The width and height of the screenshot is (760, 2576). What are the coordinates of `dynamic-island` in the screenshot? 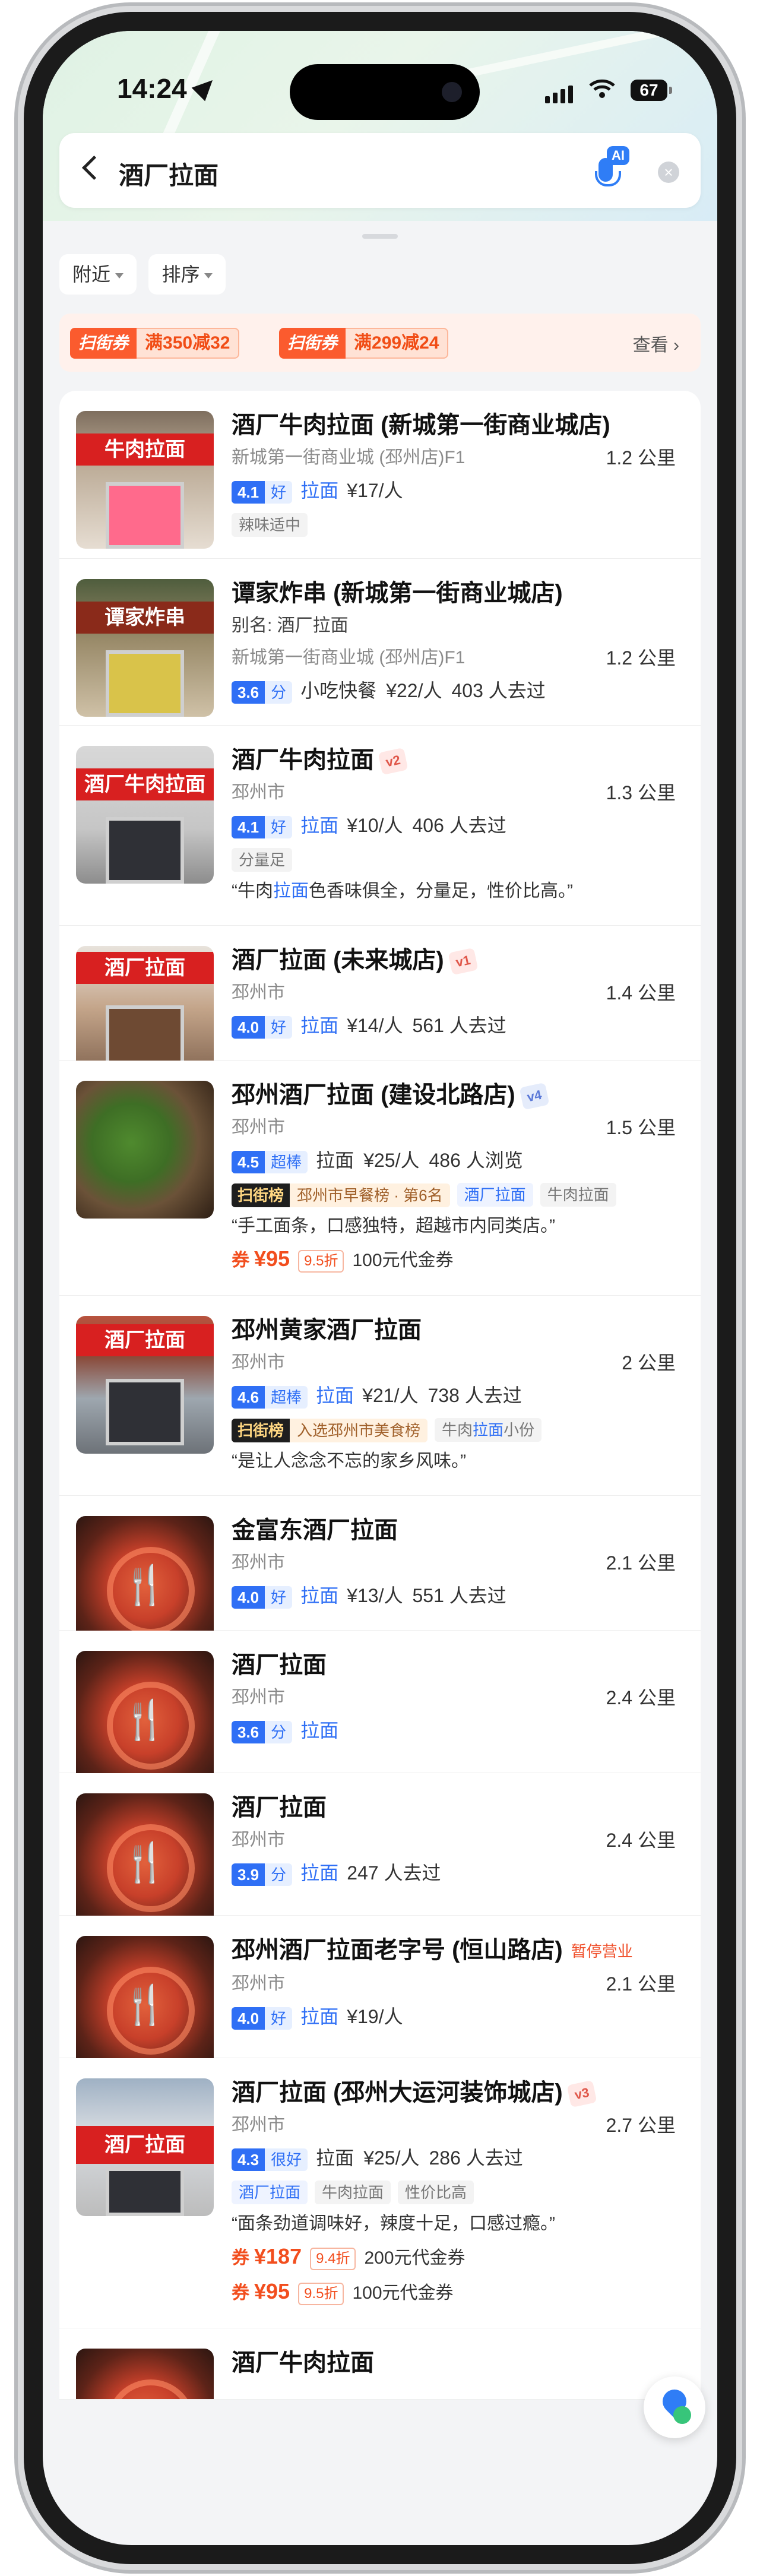 It's located at (385, 92).